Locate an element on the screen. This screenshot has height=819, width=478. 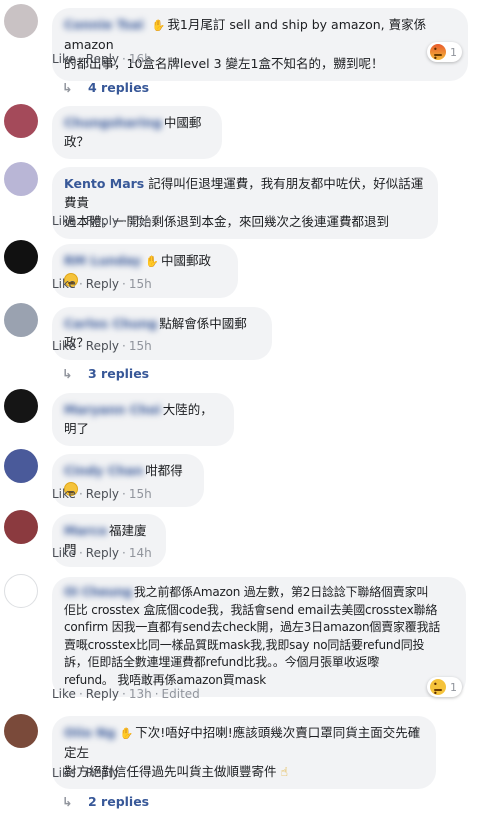
comment-bubble: Maryann Choi 大陸的，明了 is located at coordinates (143, 419).